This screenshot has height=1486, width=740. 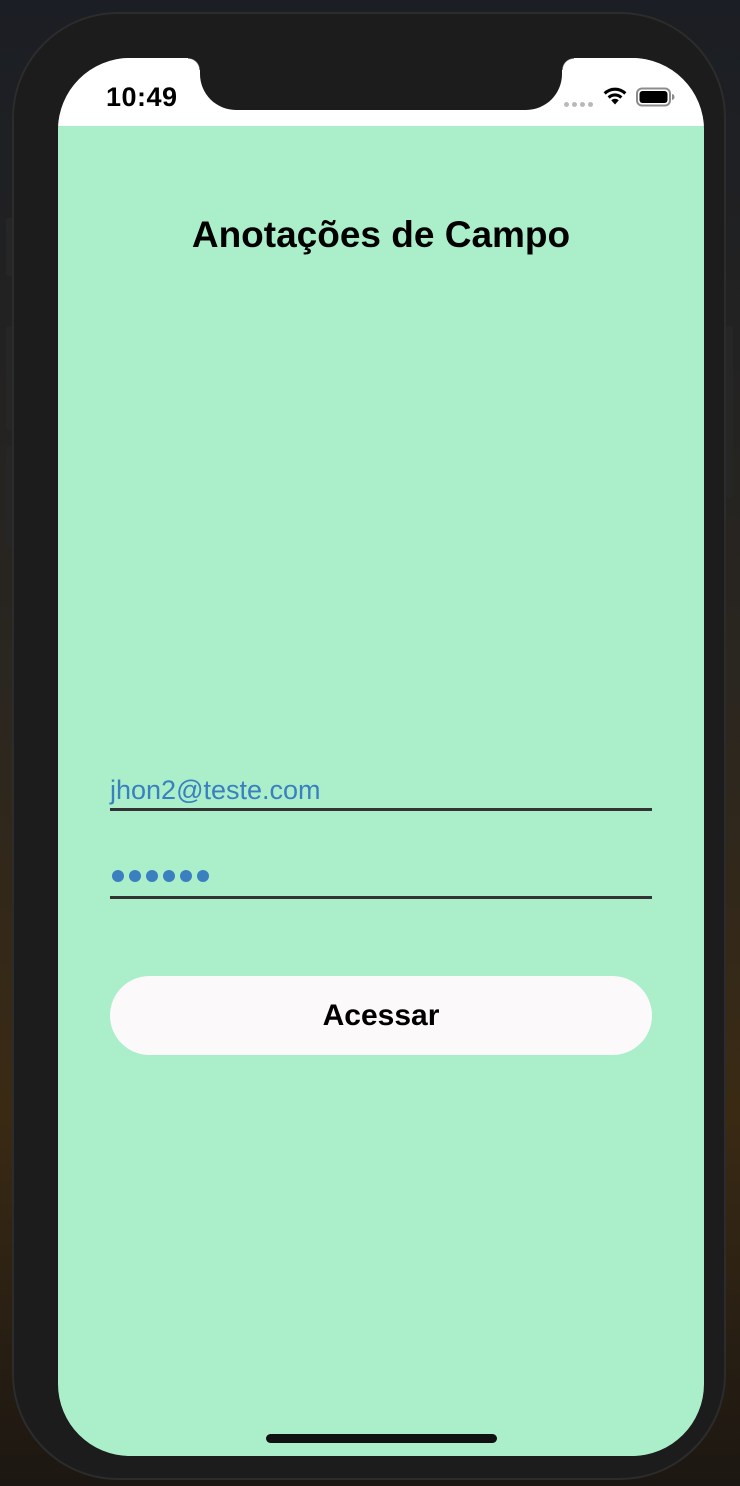 I want to click on wifi-icon, so click(x=615, y=96).